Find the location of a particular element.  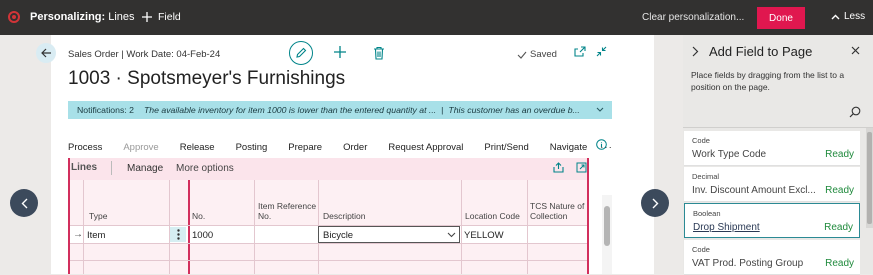

chevron-up-icon is located at coordinates (835, 16).